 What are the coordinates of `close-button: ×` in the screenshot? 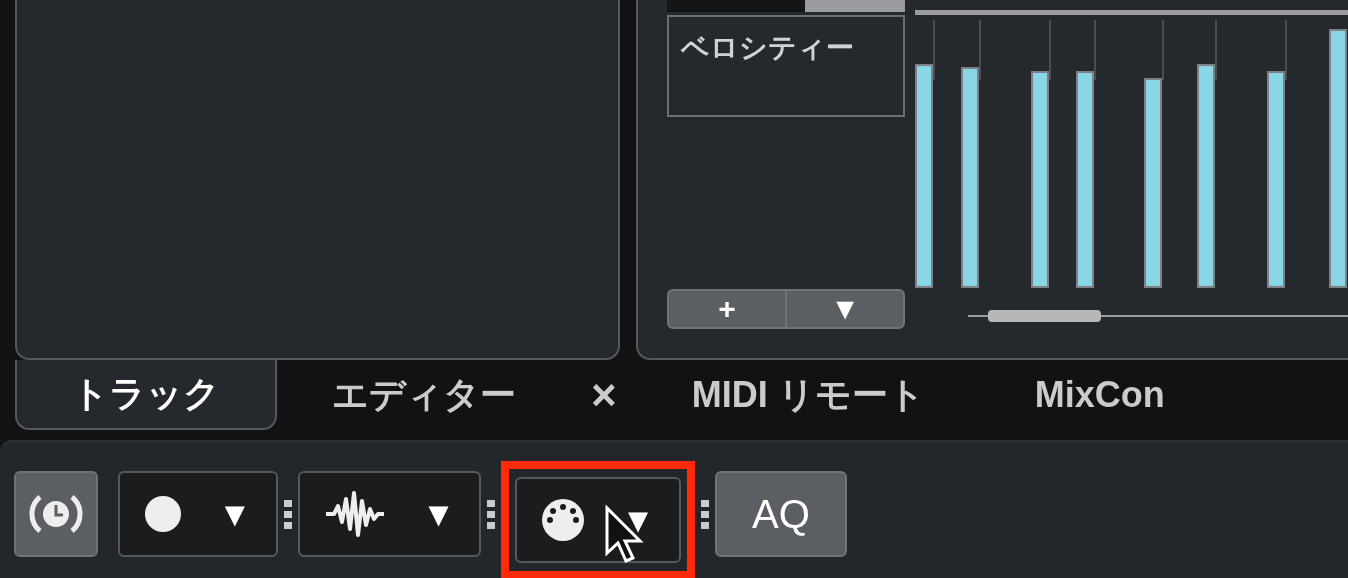 It's located at (604, 395).